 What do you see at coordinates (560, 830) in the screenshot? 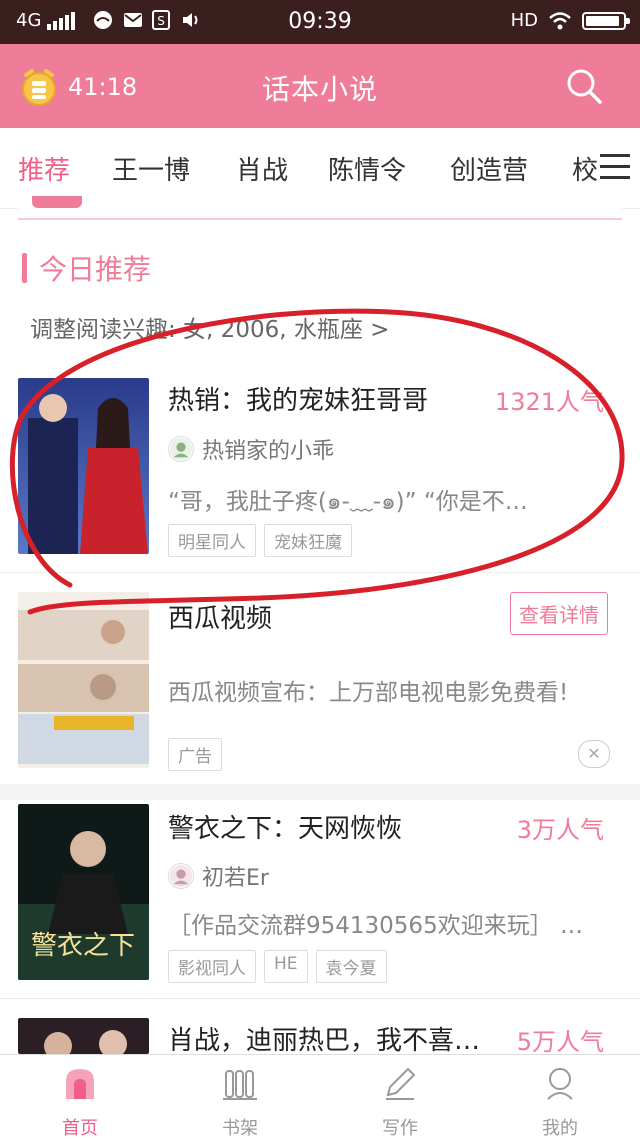
I see `popularity-3: 3万人气` at bounding box center [560, 830].